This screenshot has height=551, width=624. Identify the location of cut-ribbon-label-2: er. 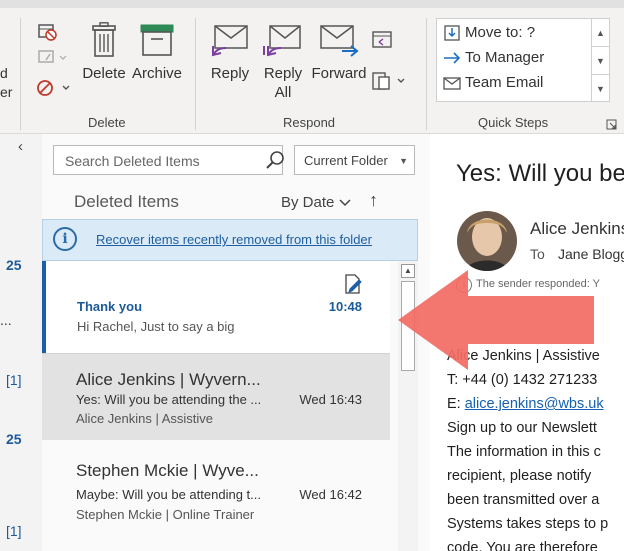
(6, 92).